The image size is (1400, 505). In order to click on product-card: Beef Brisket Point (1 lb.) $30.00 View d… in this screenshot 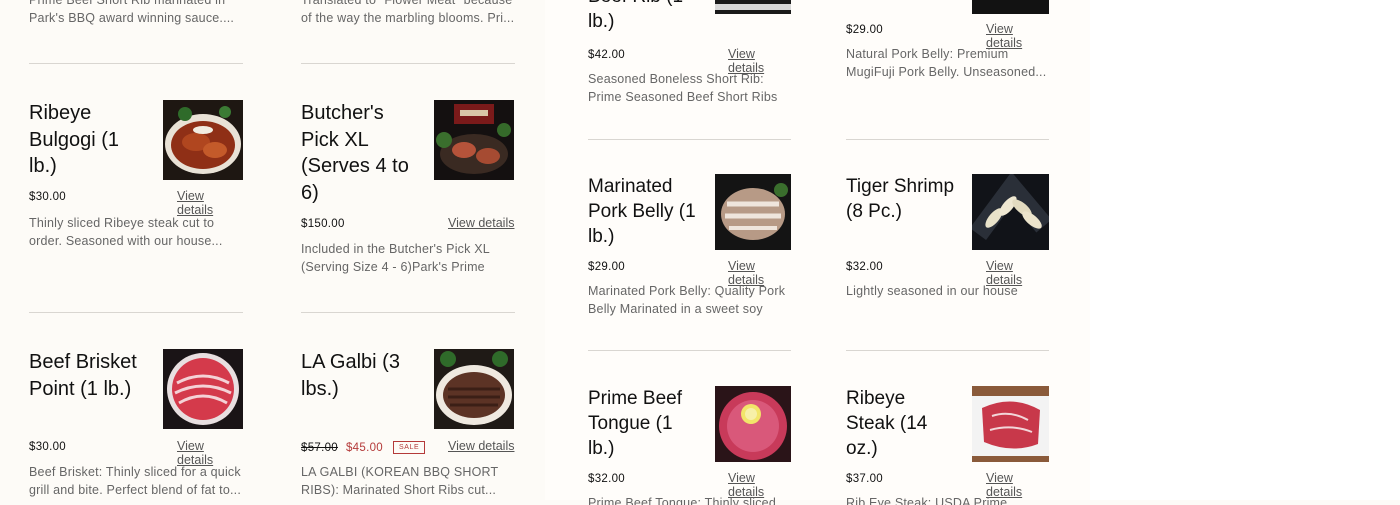, I will do `click(136, 424)`.